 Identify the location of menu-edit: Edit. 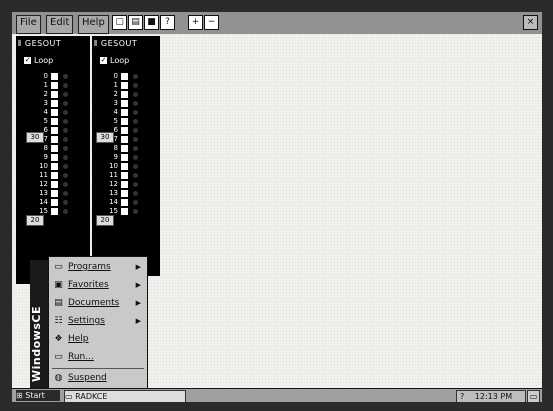
(60, 24).